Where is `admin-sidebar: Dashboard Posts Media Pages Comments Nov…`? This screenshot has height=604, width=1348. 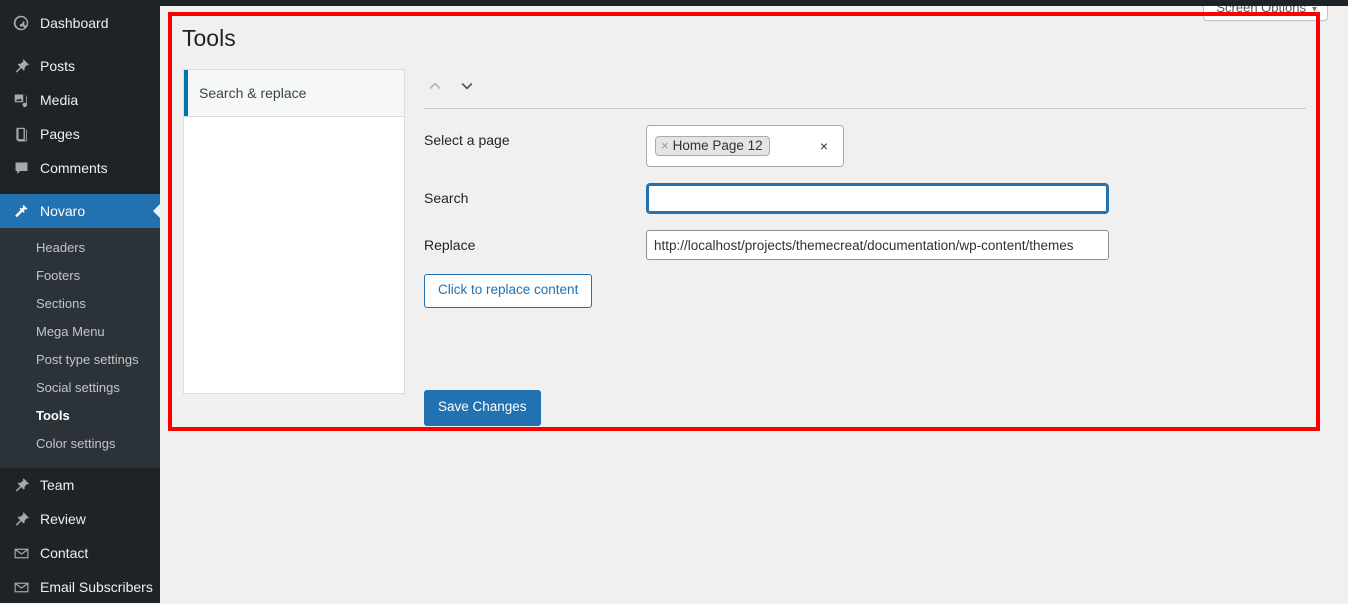
admin-sidebar: Dashboard Posts Media Pages Comments Nov… is located at coordinates (80, 302).